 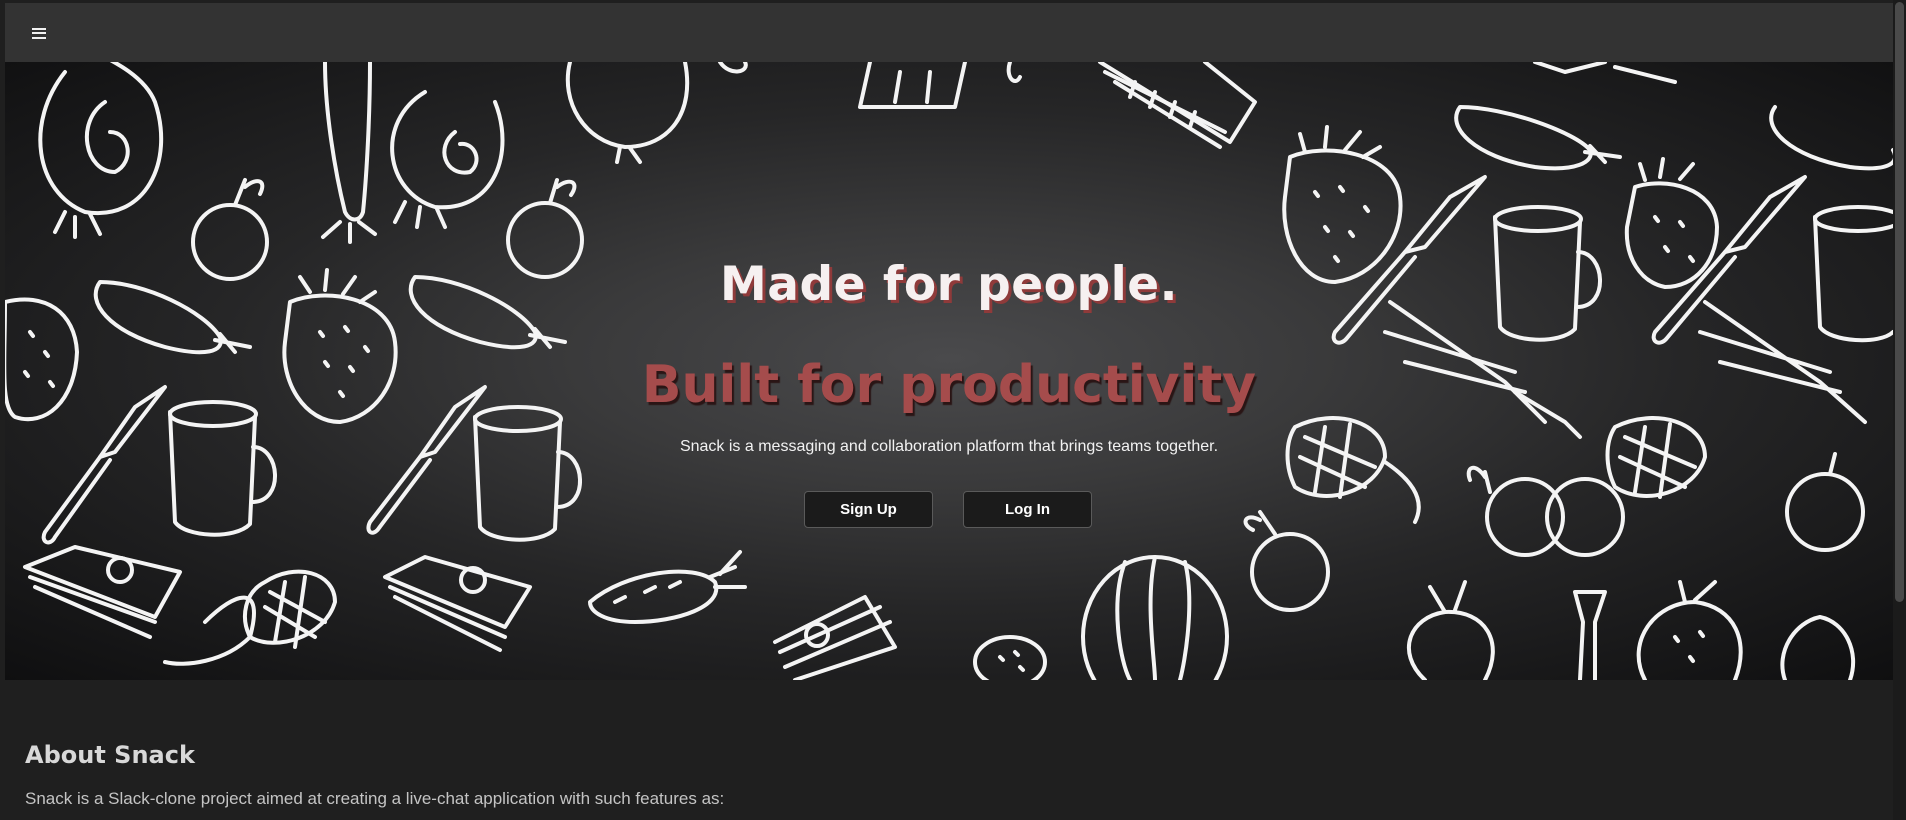 I want to click on watermelon-icon, so click(x=1155, y=617).